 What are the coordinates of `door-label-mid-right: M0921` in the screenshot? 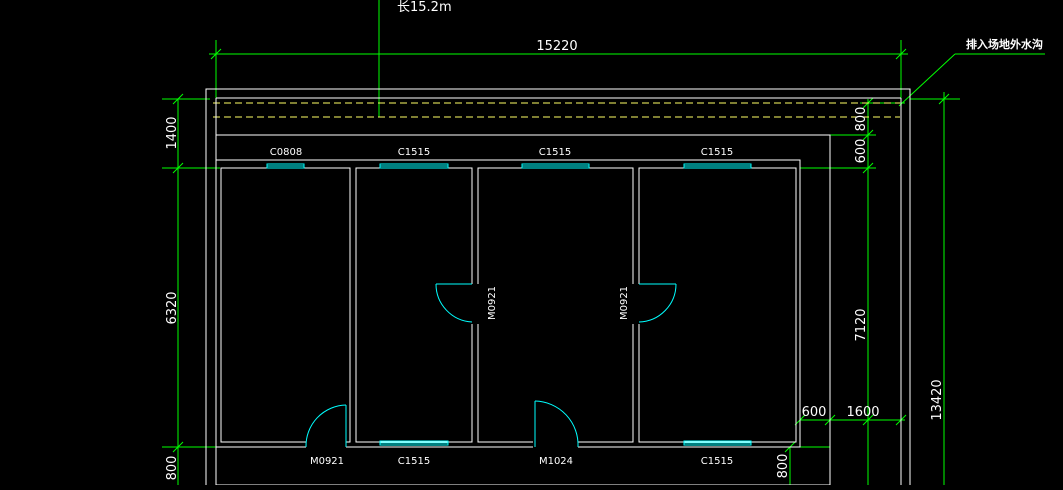 It's located at (624, 303).